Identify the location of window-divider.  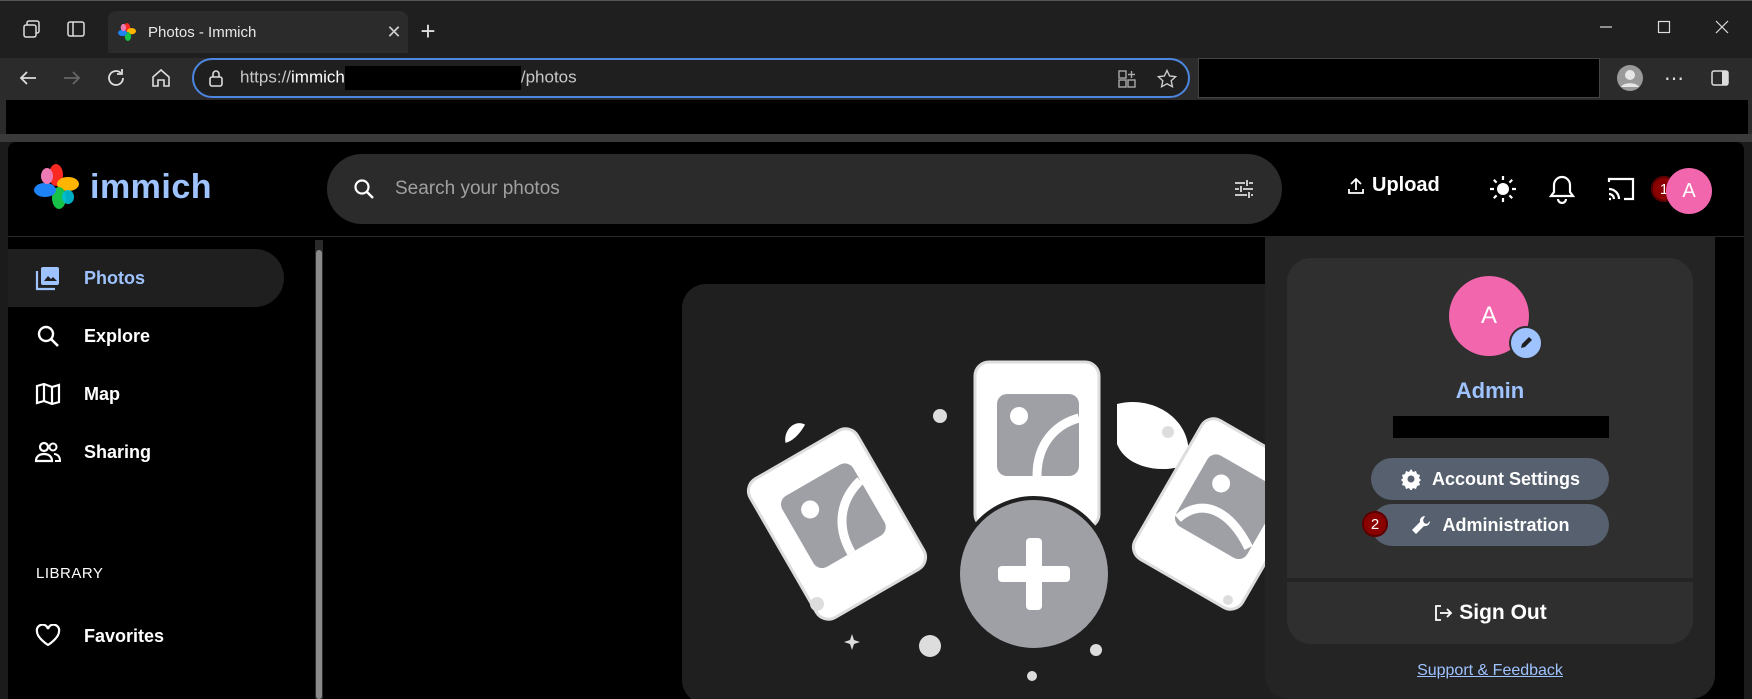
(876, 138).